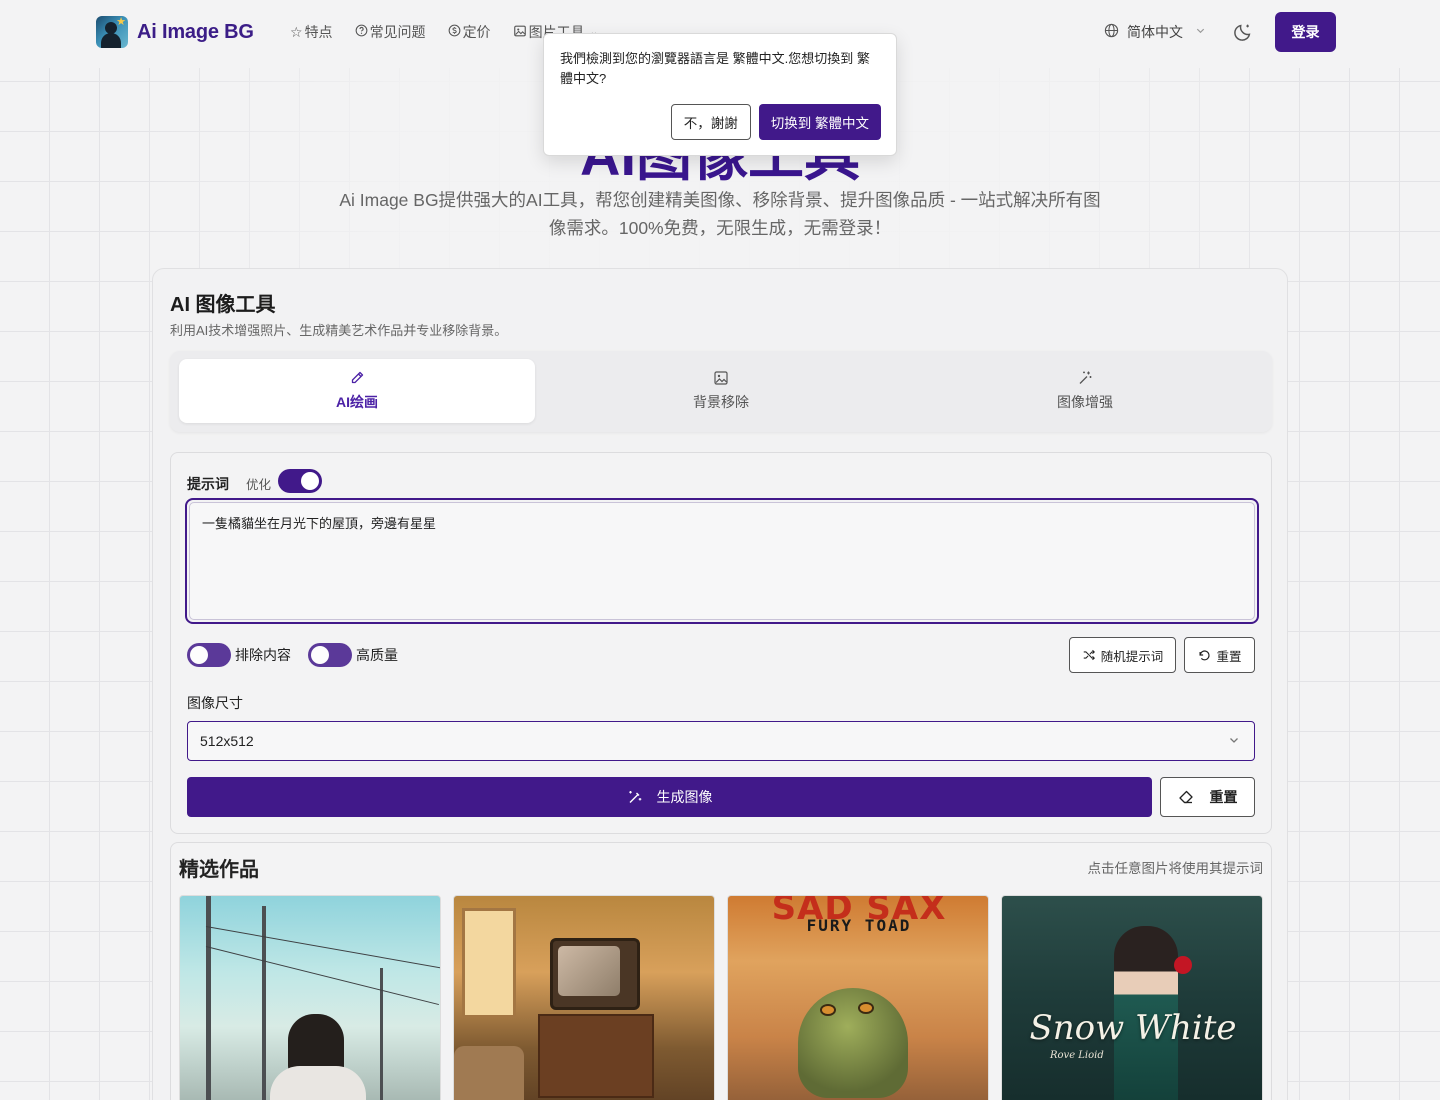 The height and width of the screenshot is (1100, 1440). I want to click on pencil-icon, so click(357, 377).